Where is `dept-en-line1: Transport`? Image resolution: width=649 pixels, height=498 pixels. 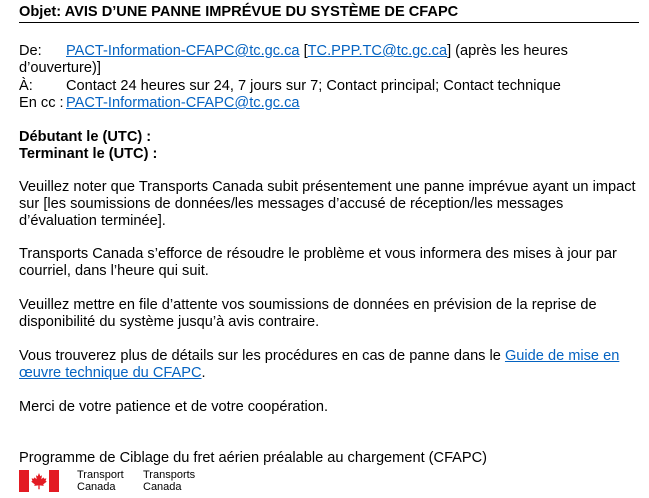
dept-en-line1: Transport is located at coordinates (100, 475).